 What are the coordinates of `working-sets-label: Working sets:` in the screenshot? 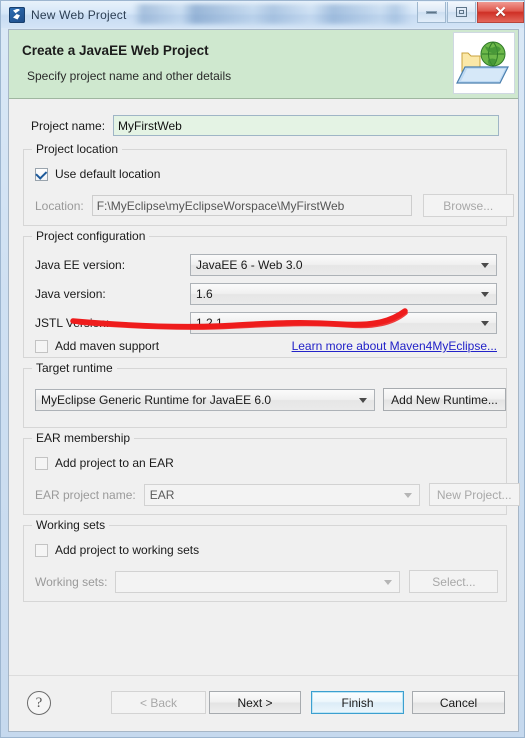 It's located at (71, 581).